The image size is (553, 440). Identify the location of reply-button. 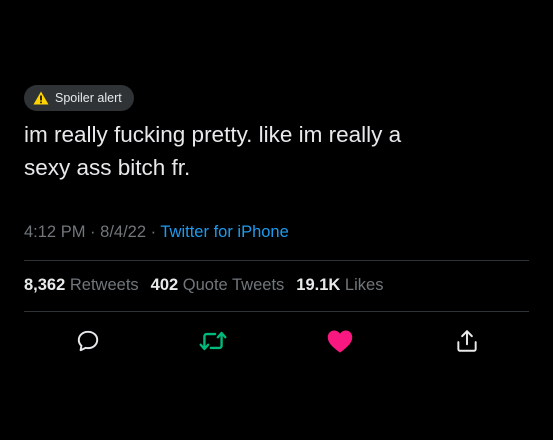
(88, 341).